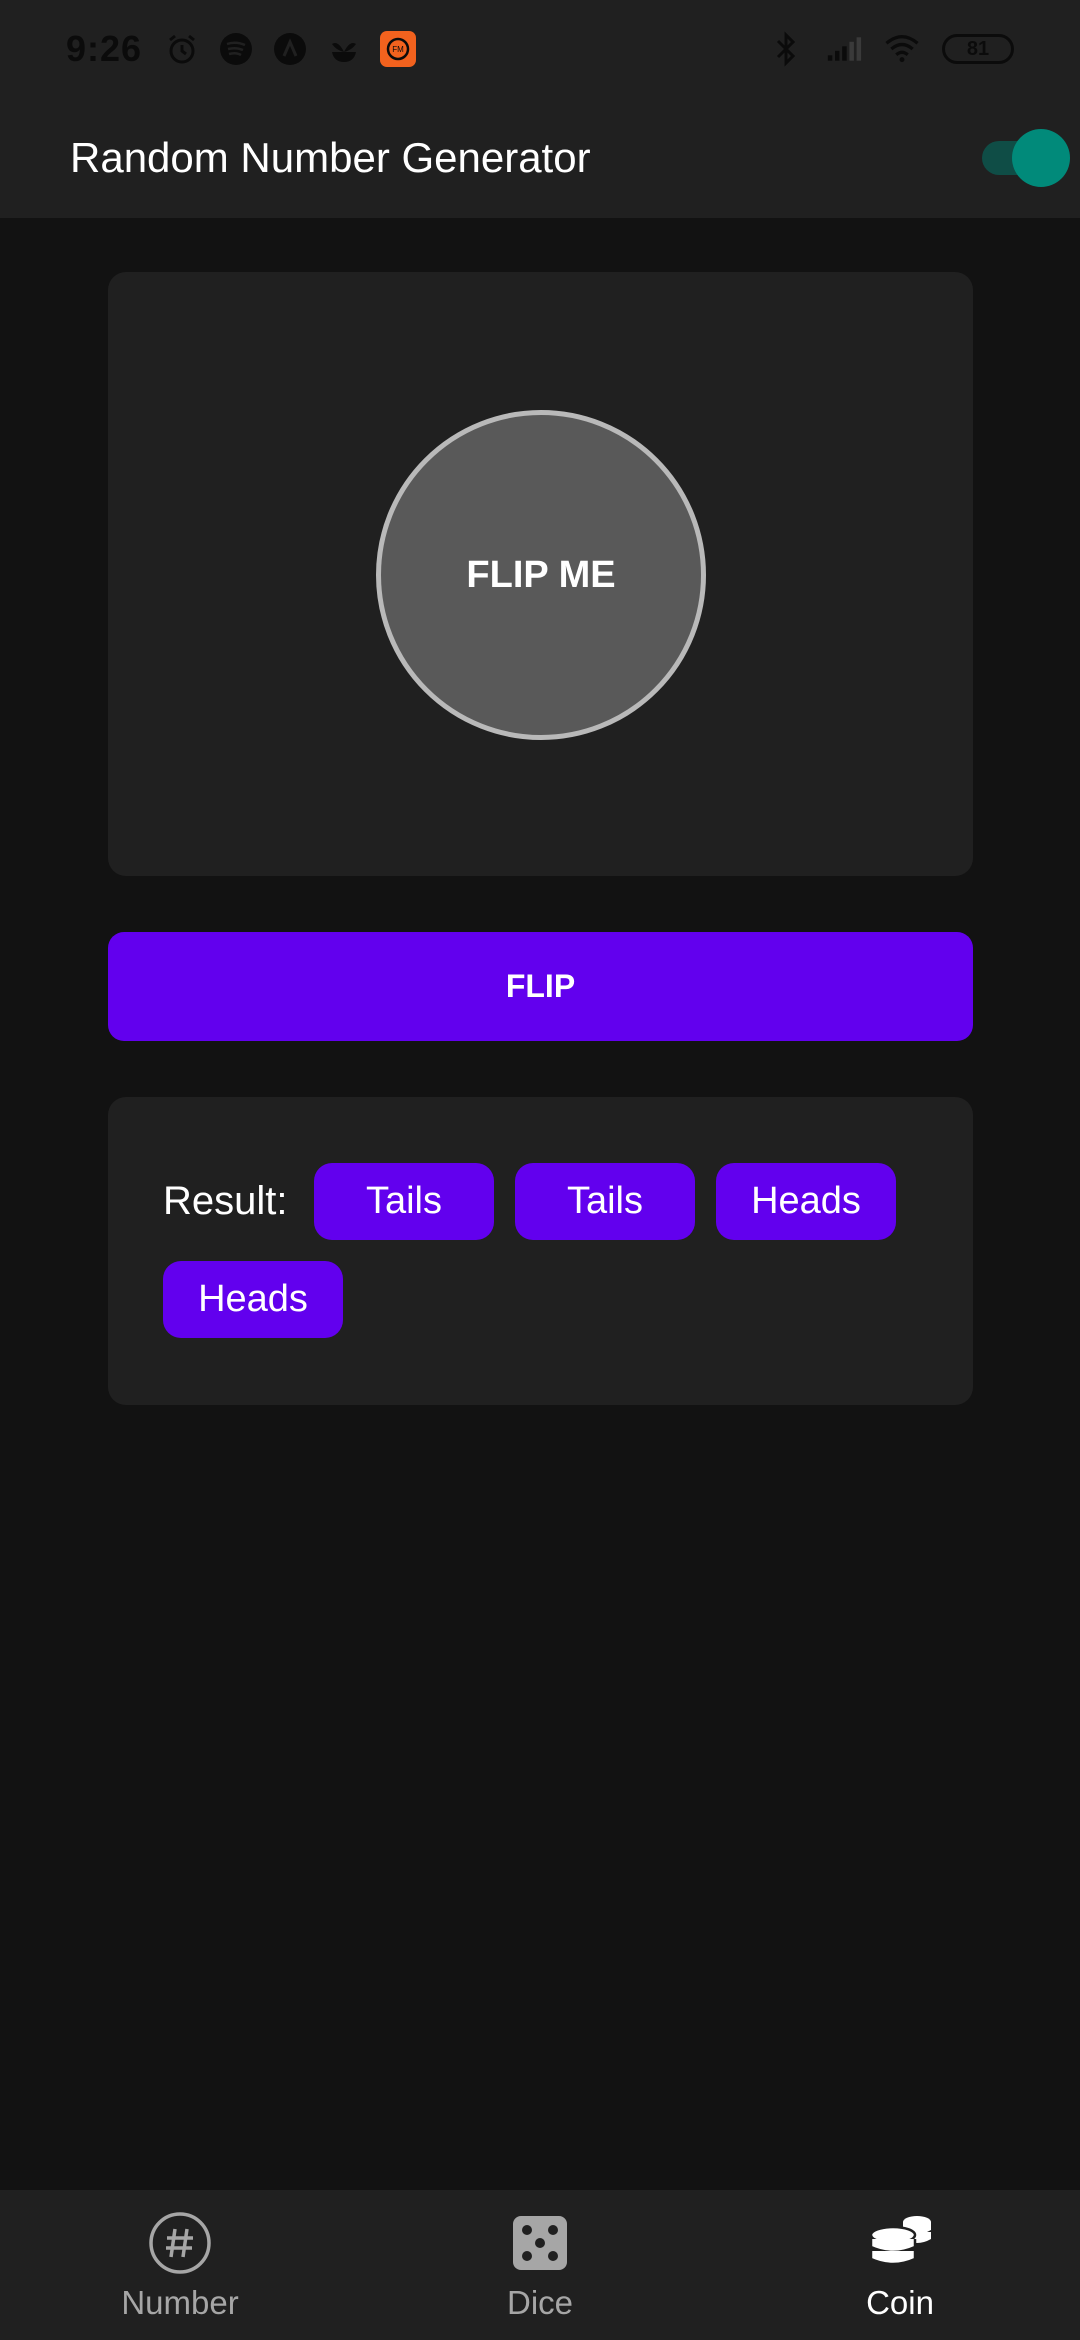 The width and height of the screenshot is (1080, 2340). I want to click on nav-item-number: Number, so click(180, 2265).